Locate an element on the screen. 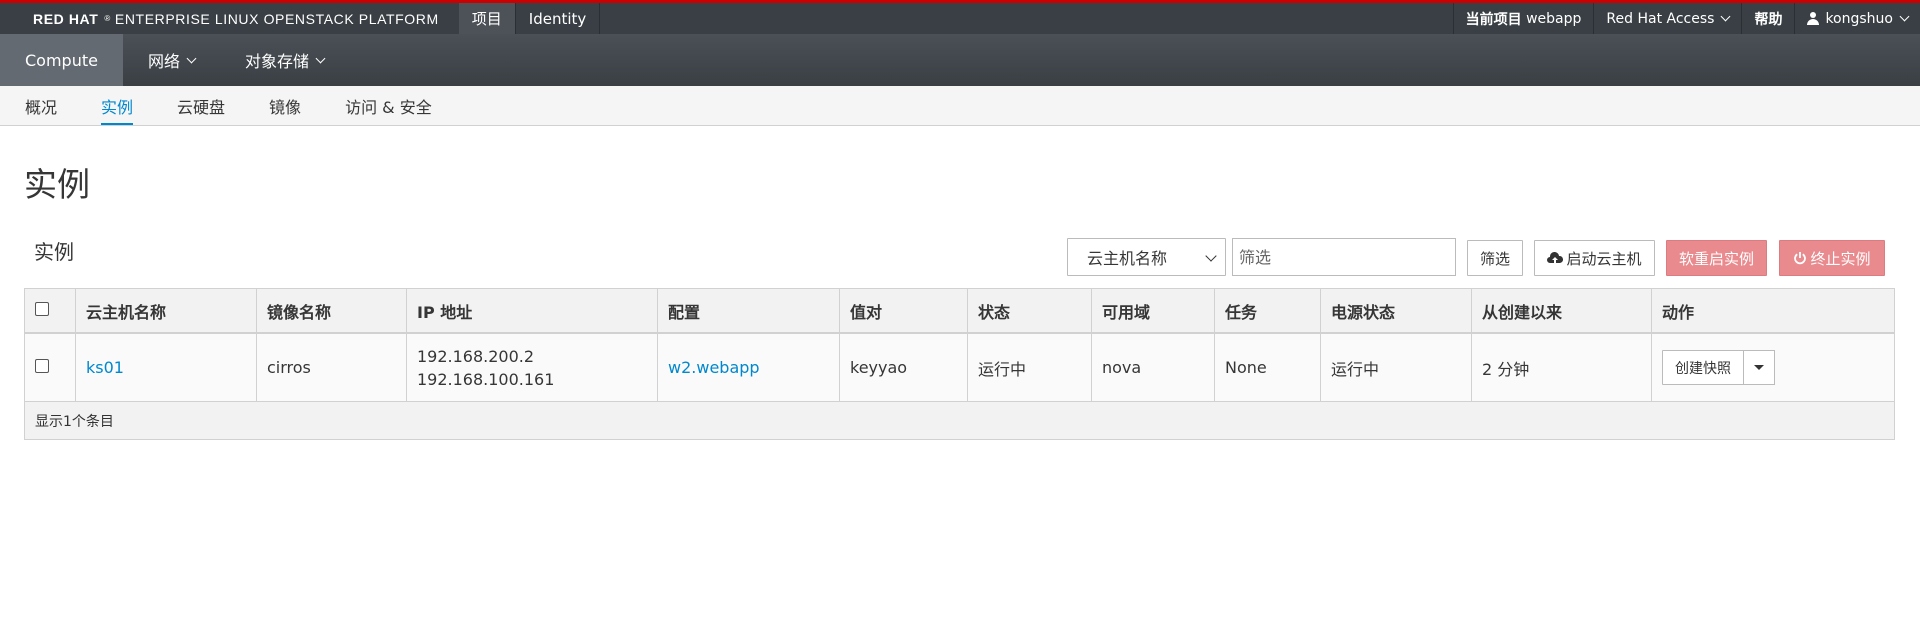 Image resolution: width=1920 pixels, height=643 pixels. topnav-project: 项目 is located at coordinates (487, 18).